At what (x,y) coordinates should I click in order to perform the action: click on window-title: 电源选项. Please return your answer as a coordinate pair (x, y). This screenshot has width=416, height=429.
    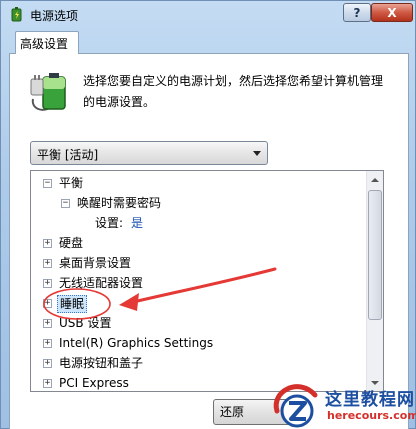
    Looking at the image, I should click on (54, 16).